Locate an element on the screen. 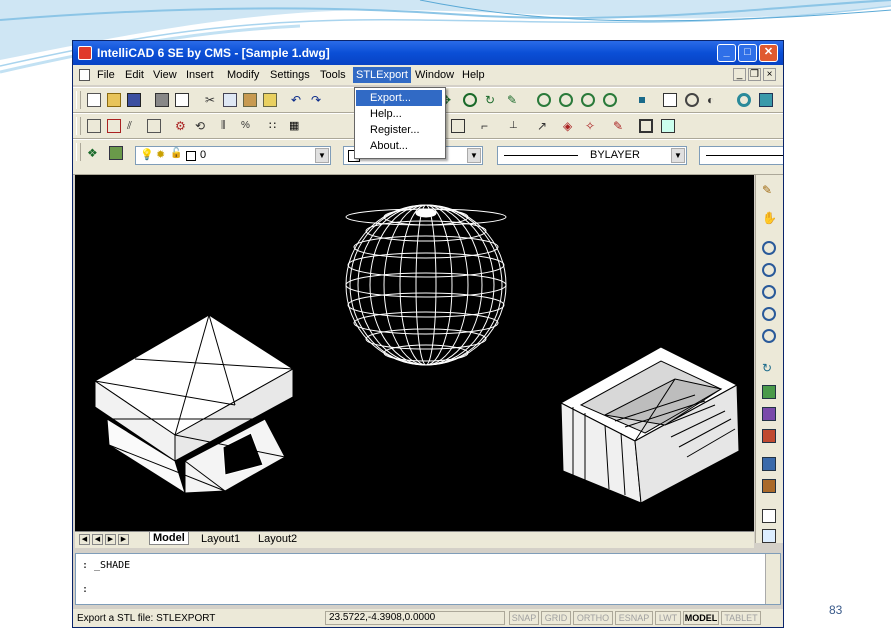 Image resolution: width=891 pixels, height=630 pixels. redo-icon: ↷ is located at coordinates (318, 100).